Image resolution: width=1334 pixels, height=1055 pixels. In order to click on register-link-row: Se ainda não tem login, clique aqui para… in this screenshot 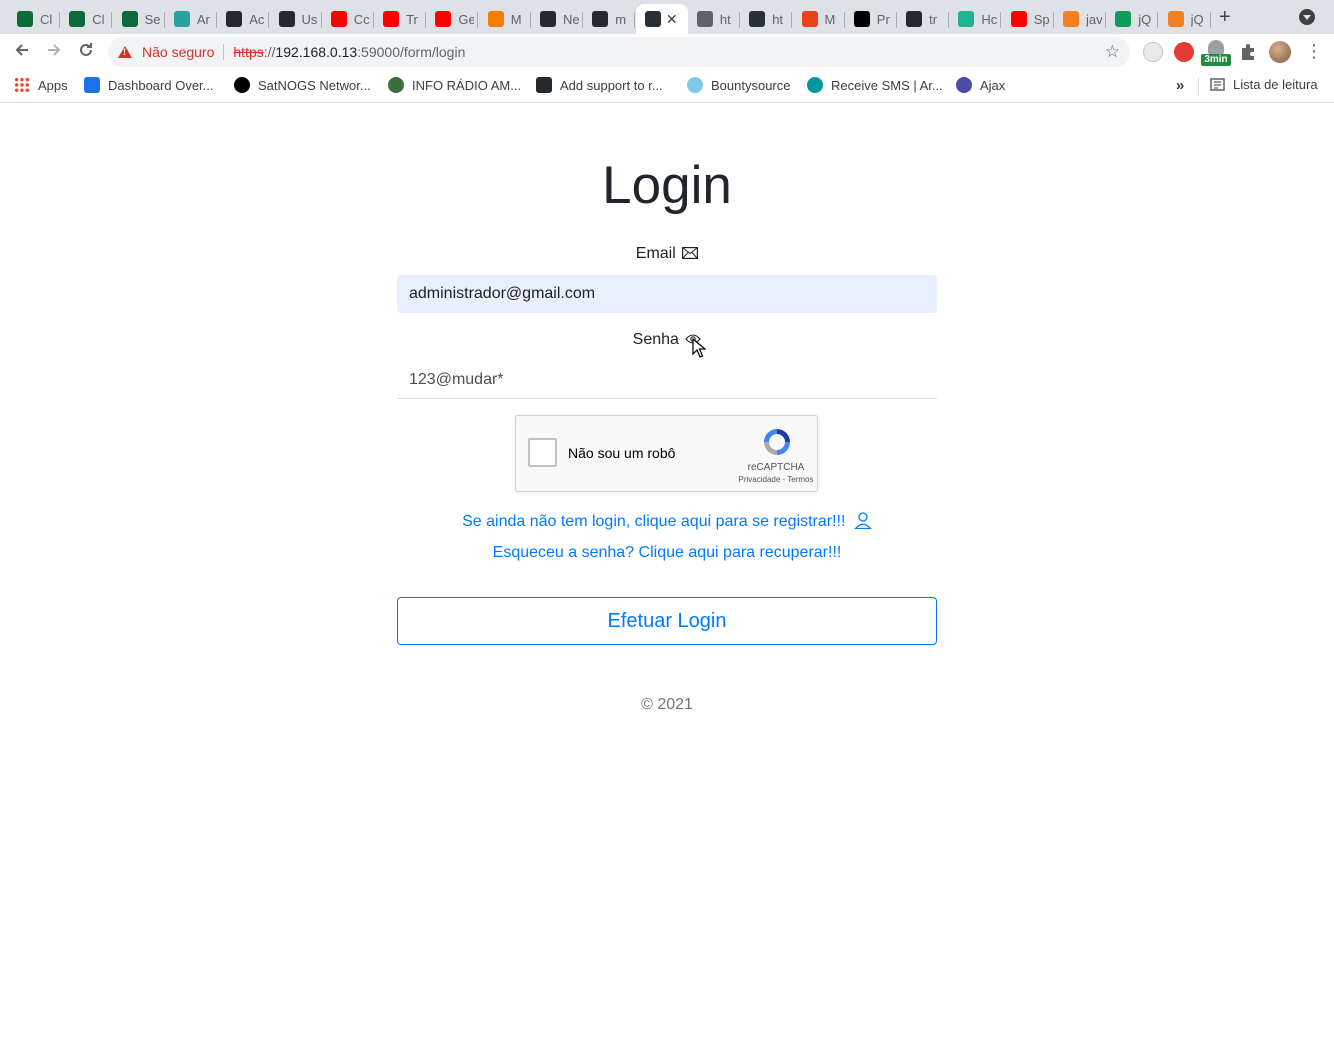, I will do `click(667, 521)`.